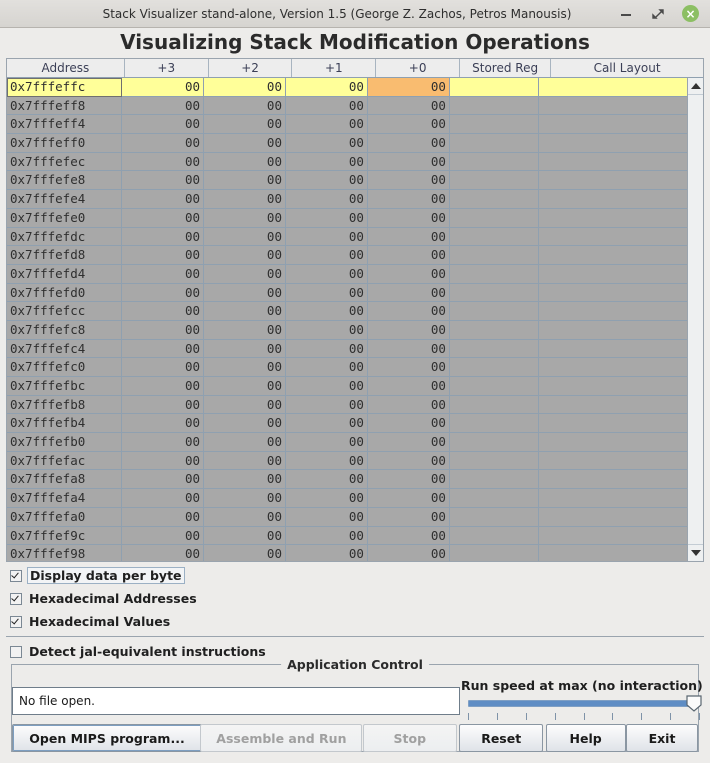  Describe the element at coordinates (65, 442) in the screenshot. I see `cell-address: 0x7fffefb0` at that location.